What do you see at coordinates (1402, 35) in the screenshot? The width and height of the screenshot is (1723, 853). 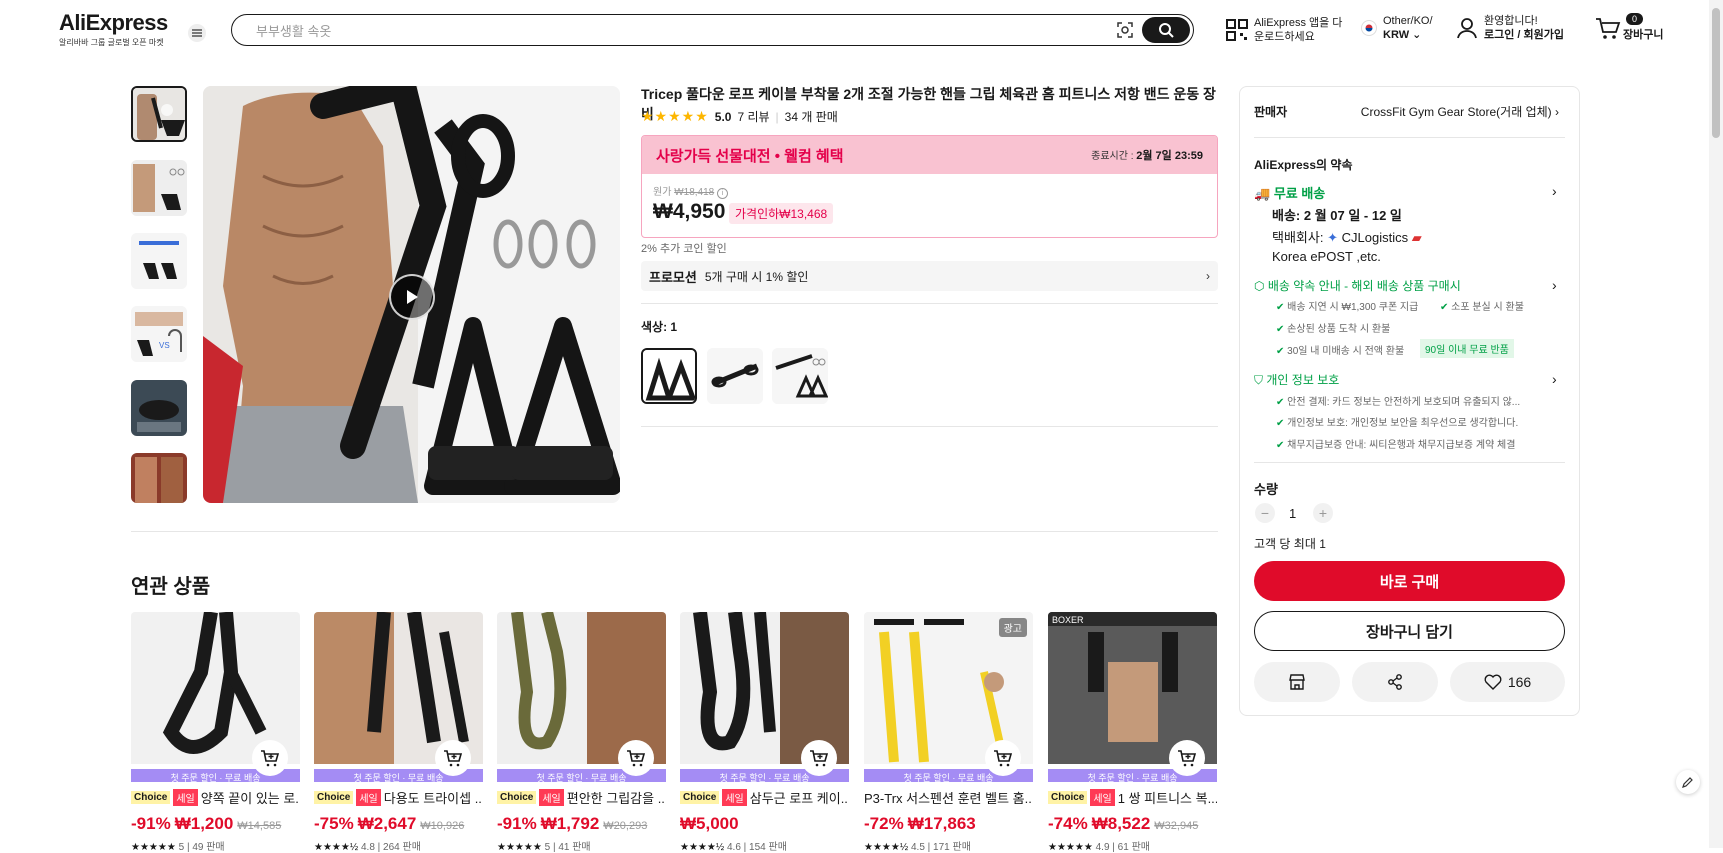 I see `locale-currency: KRW ⌄` at bounding box center [1402, 35].